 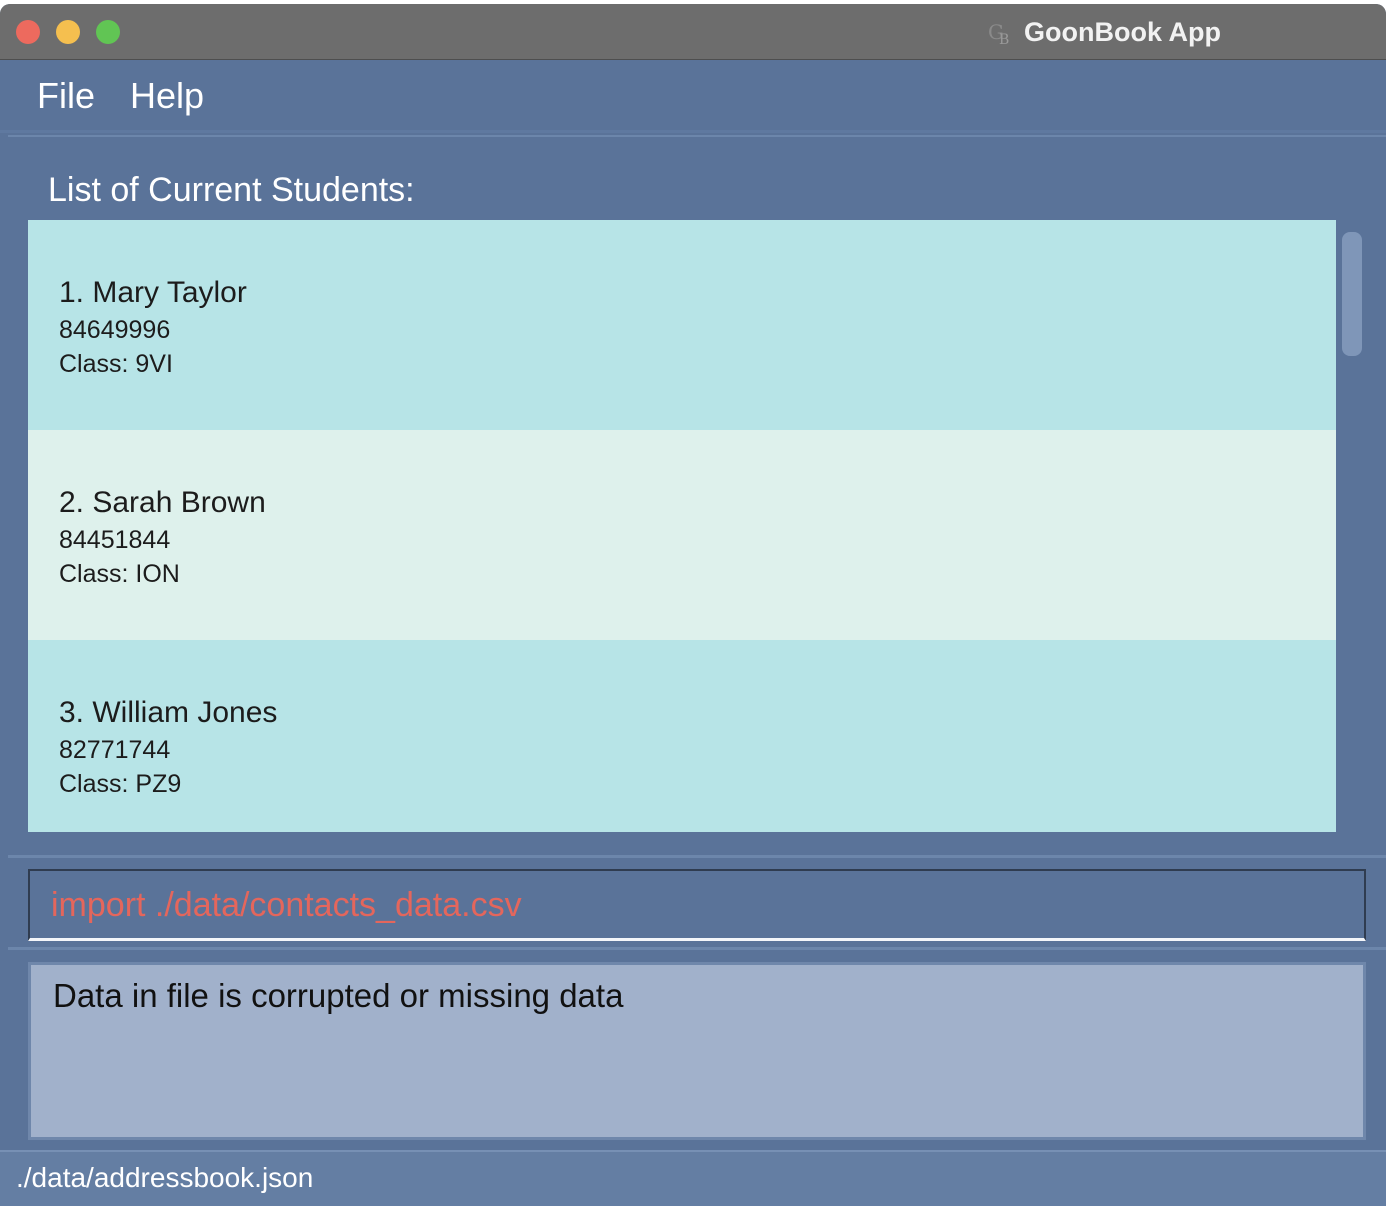 I want to click on command-panel: import ./data/contacts_data.csv, so click(x=697, y=902).